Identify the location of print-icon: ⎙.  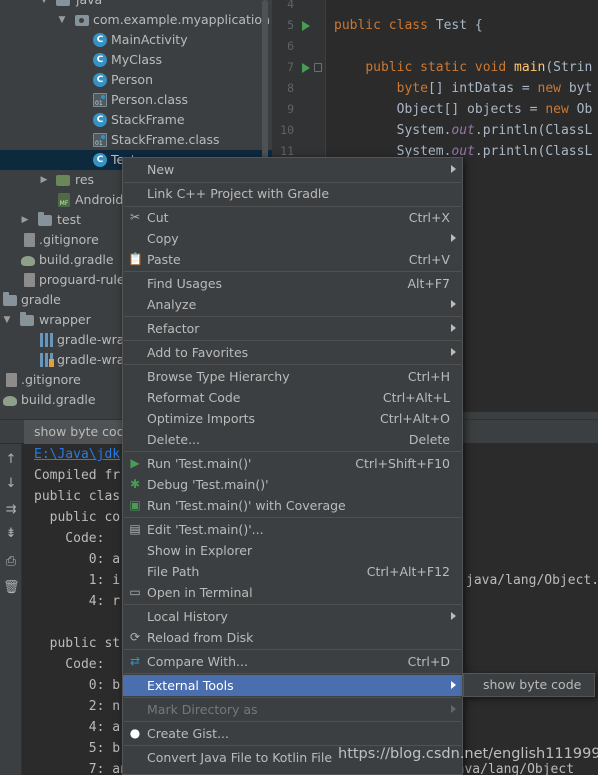
(11, 562).